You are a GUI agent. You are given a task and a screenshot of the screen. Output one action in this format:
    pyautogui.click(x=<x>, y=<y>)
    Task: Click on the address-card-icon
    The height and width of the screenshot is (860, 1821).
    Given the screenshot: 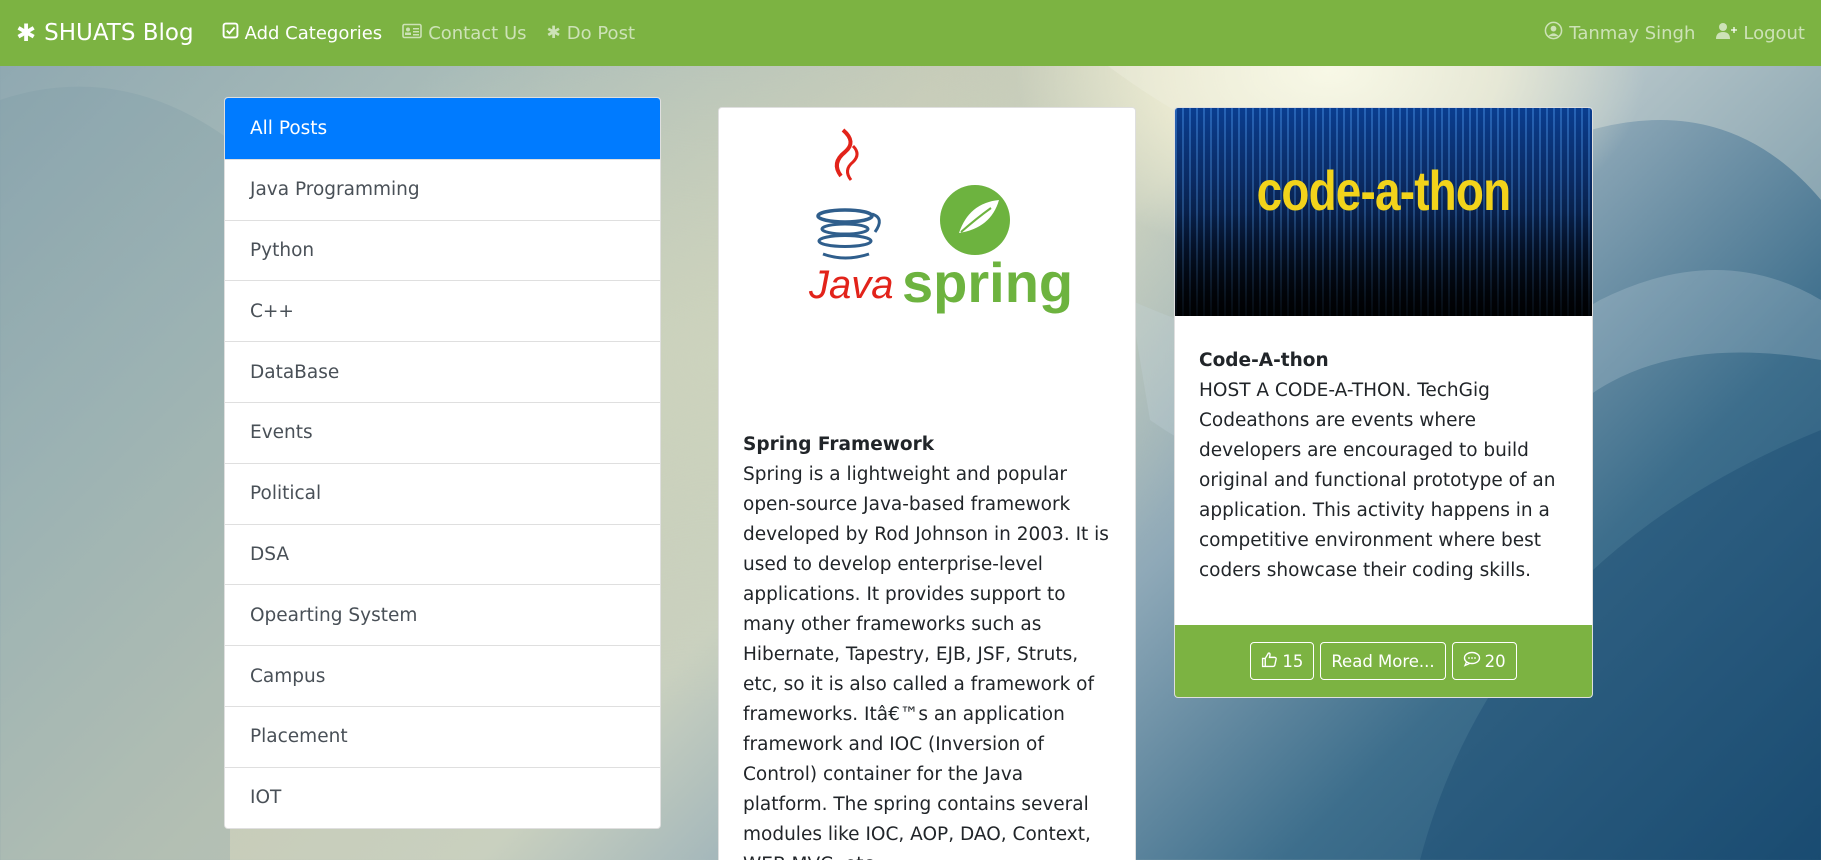 What is the action you would take?
    pyautogui.click(x=412, y=33)
    